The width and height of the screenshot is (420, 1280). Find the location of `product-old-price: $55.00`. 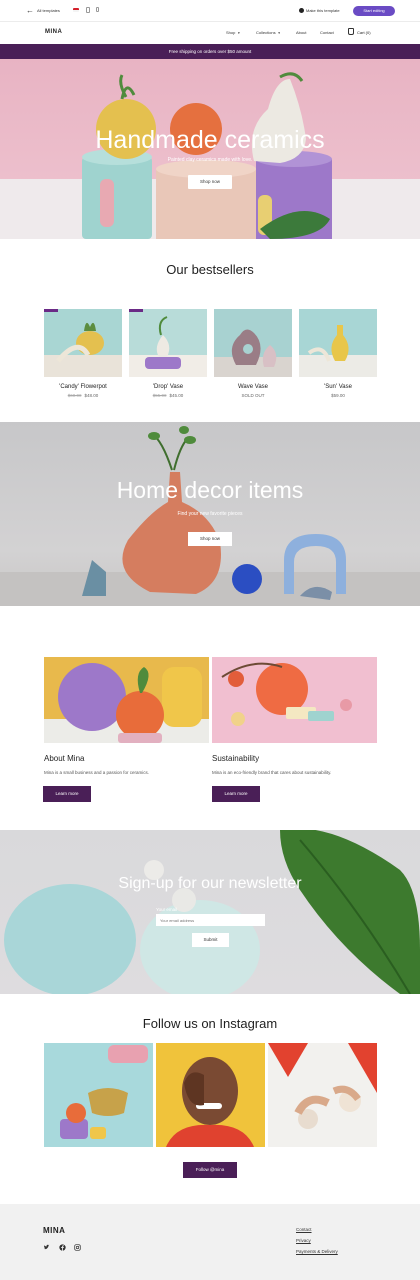

product-old-price: $55.00 is located at coordinates (159, 395).